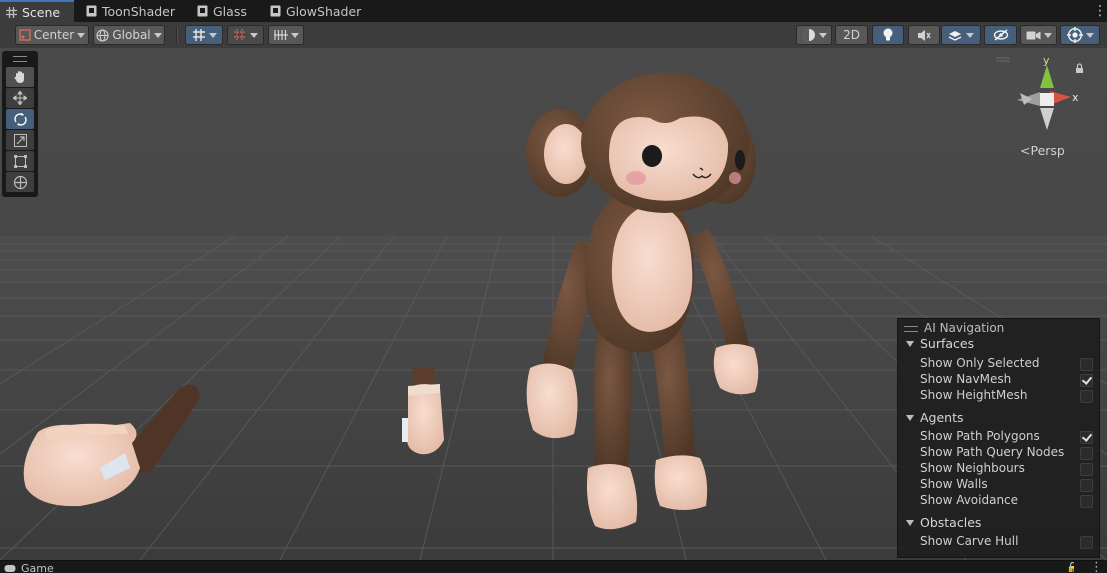 The width and height of the screenshot is (1107, 573). I want to click on show-path-polygons-checkbox, so click(1086, 437).